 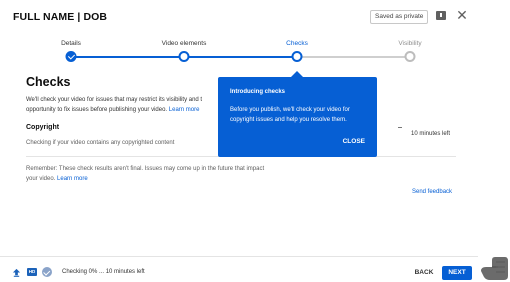 What do you see at coordinates (72, 179) in the screenshot?
I see `remember-learn-more-link: Learn more` at bounding box center [72, 179].